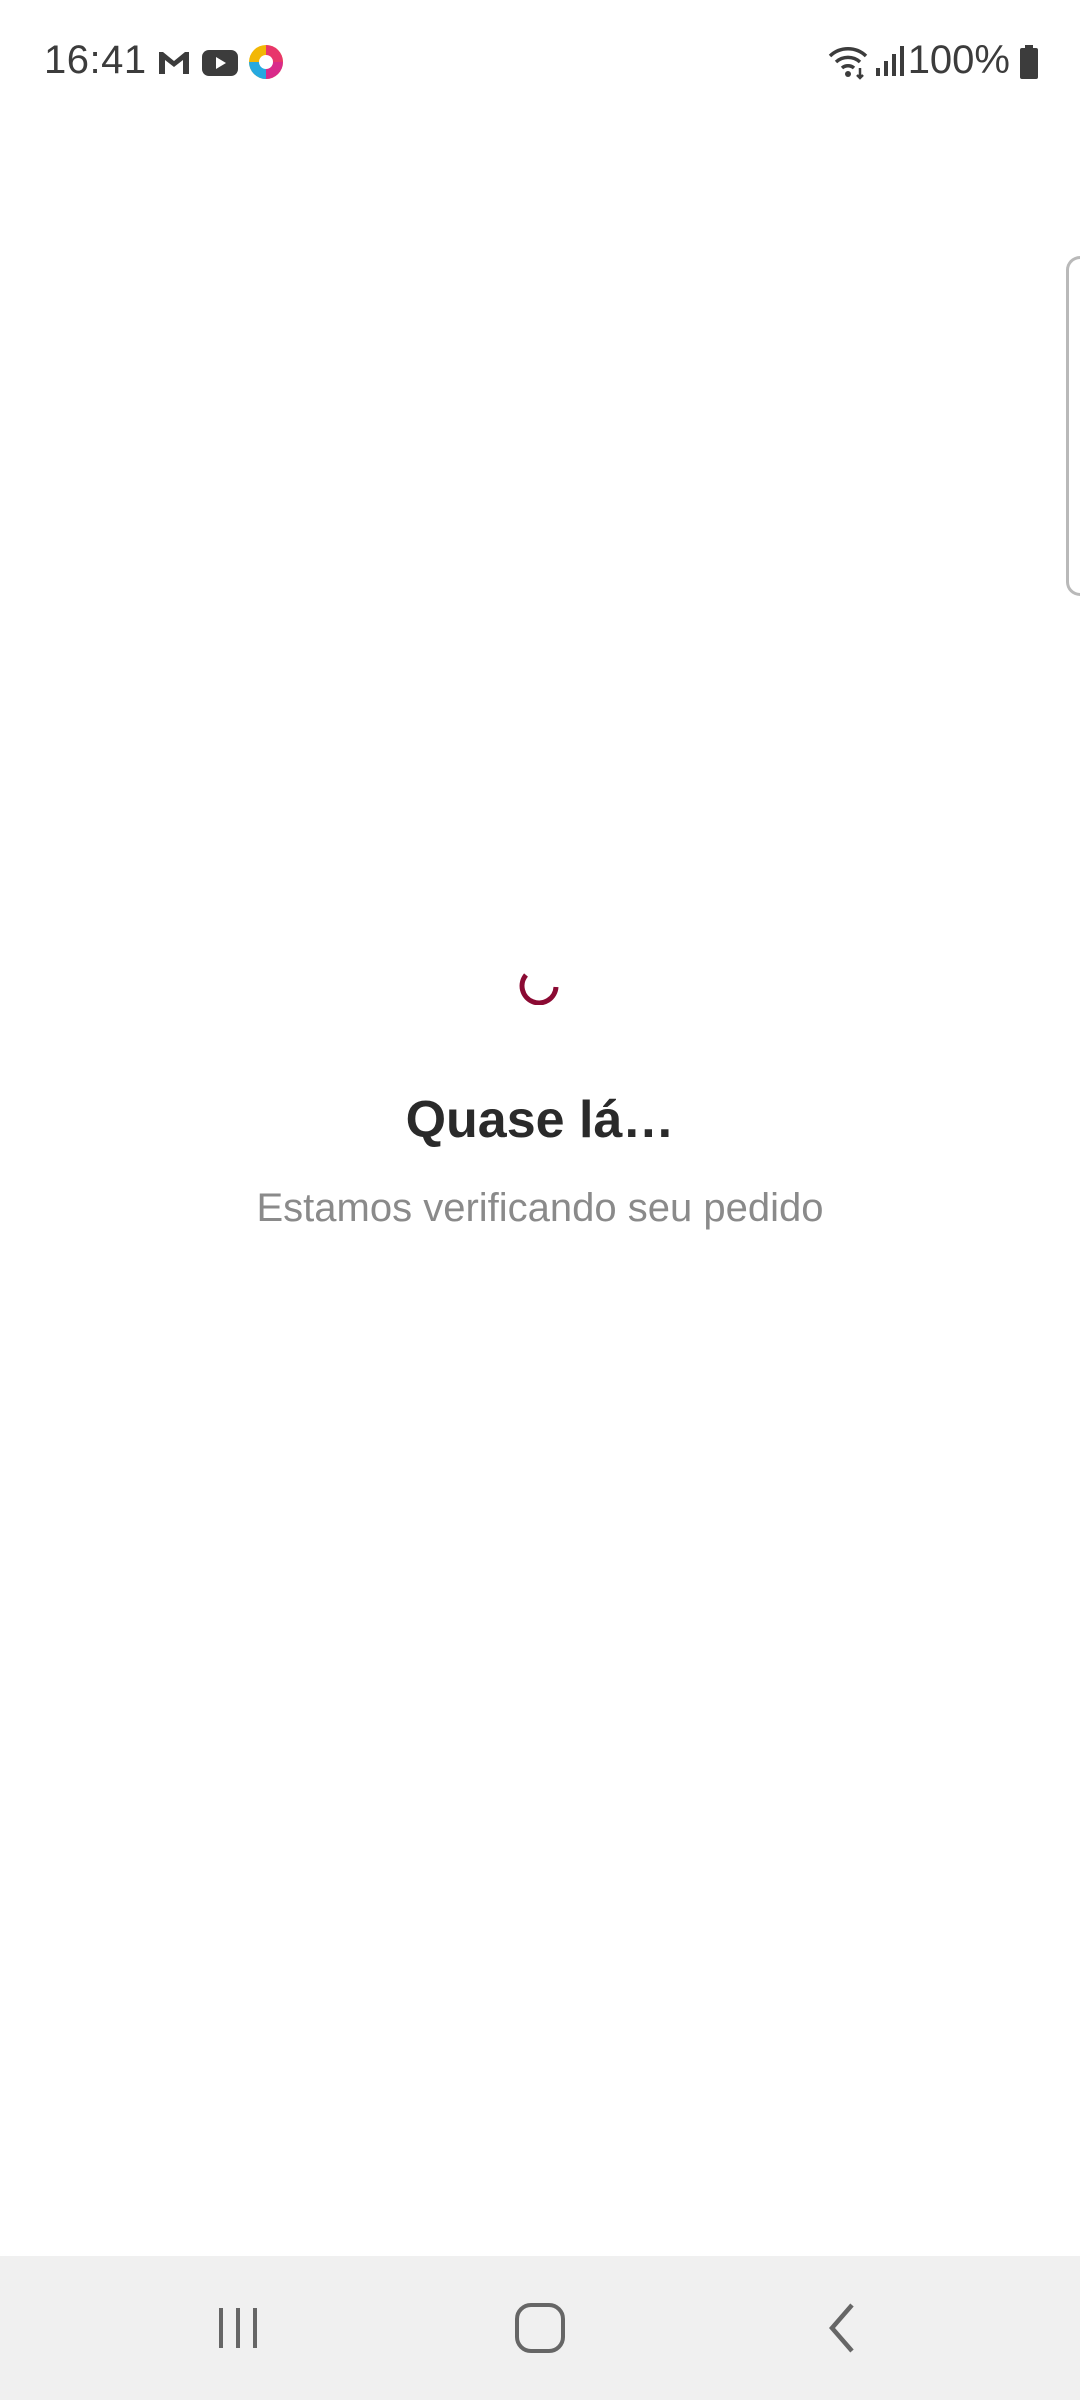 This screenshot has height=2400, width=1080. I want to click on home-button, so click(540, 2328).